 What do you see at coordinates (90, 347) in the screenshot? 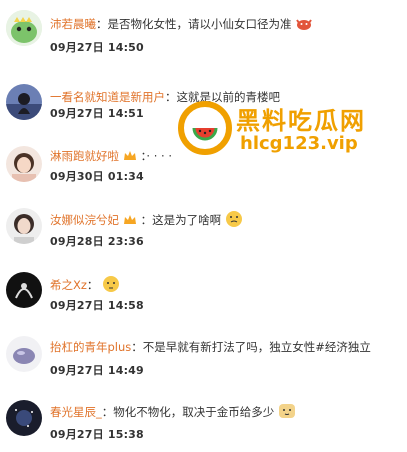
I see `username-link: 抬杠的青年plus` at bounding box center [90, 347].